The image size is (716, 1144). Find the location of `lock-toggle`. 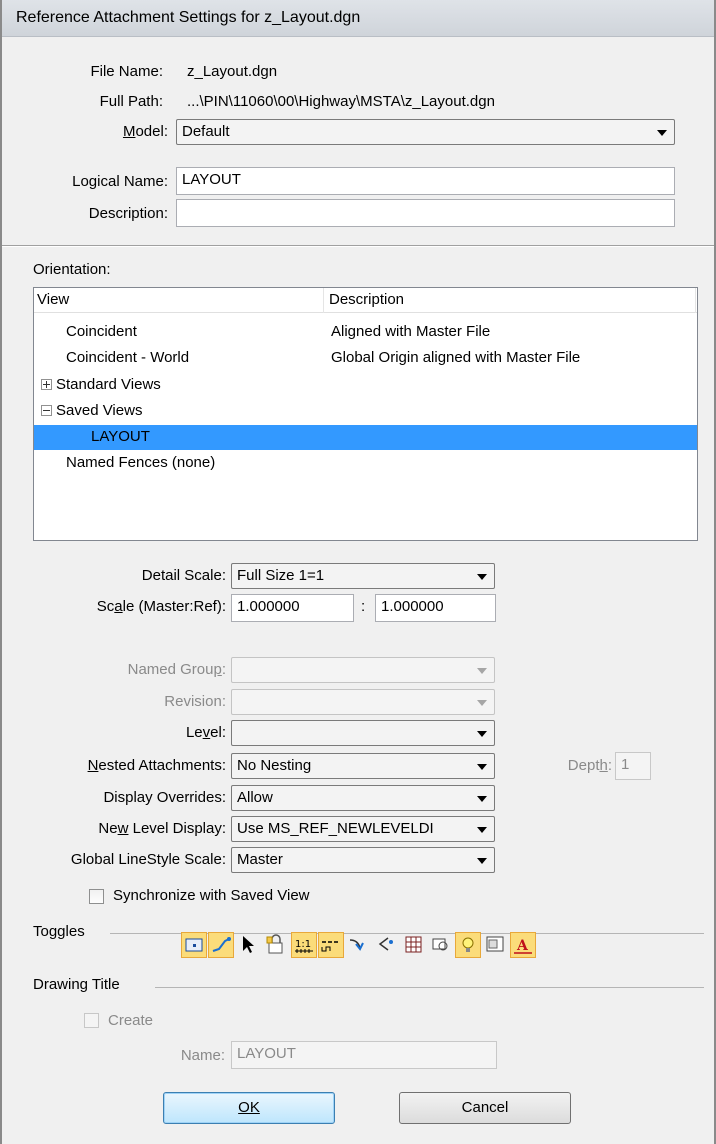

lock-toggle is located at coordinates (276, 945).